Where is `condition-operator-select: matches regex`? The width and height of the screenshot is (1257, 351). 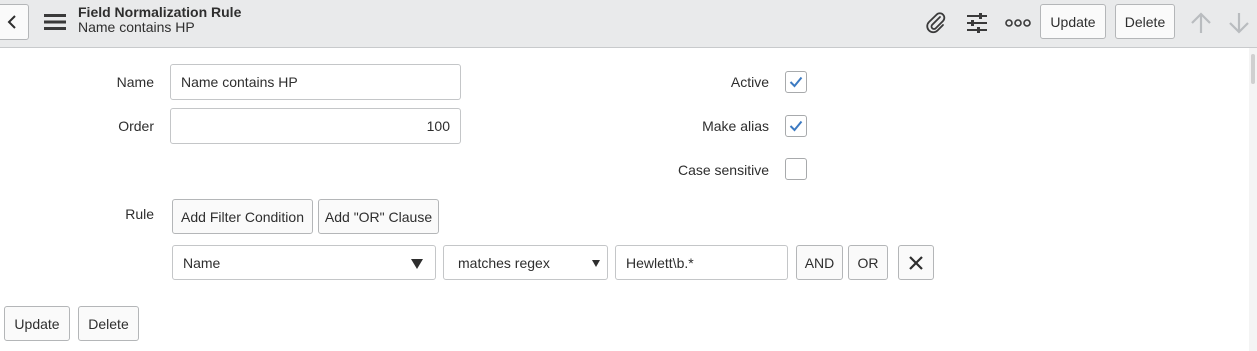 condition-operator-select: matches regex is located at coordinates (525, 262).